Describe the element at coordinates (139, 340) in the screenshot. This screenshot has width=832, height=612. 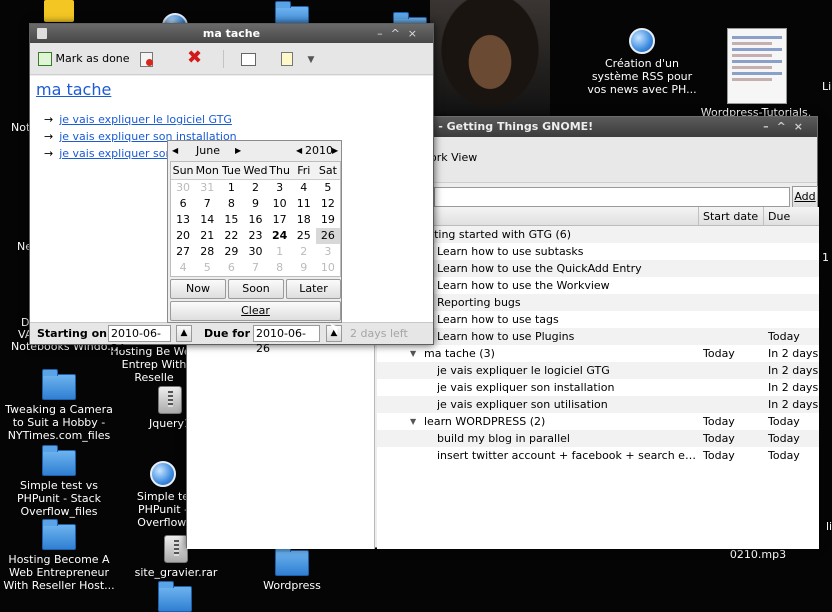
I see `start-date-field: 2010-06-24` at that location.